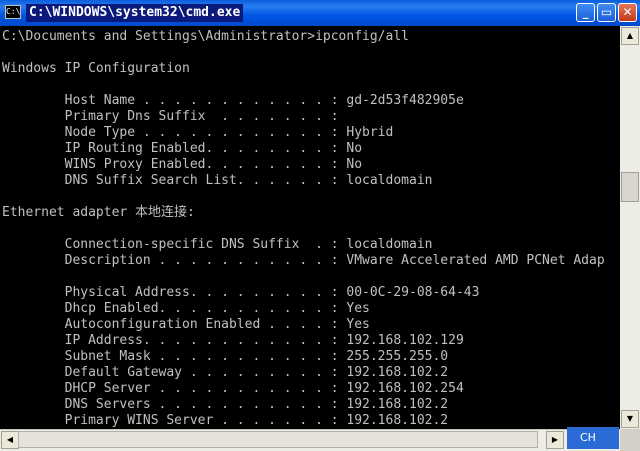  What do you see at coordinates (170, 116) in the screenshot?
I see `console-line: Primary Dns Suffix . . . . . . . :` at bounding box center [170, 116].